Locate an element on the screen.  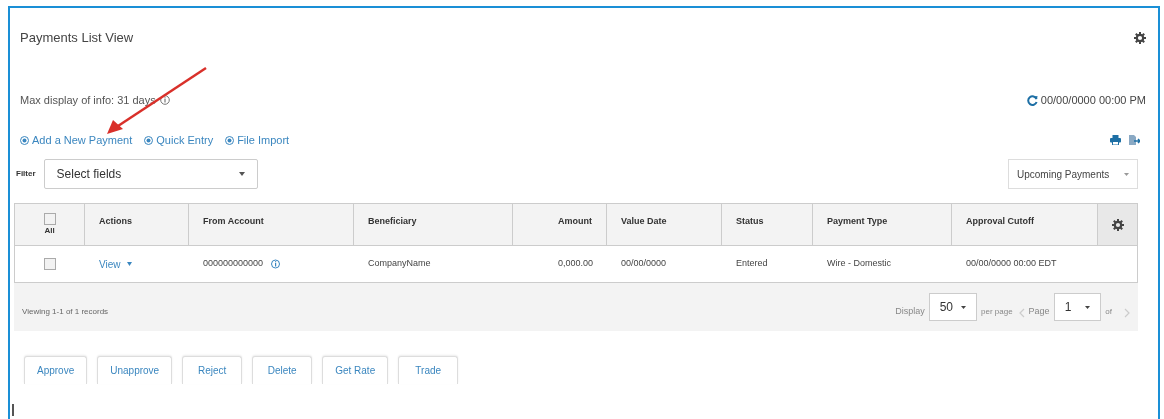
column-header: Beneficiary is located at coordinates (392, 221).